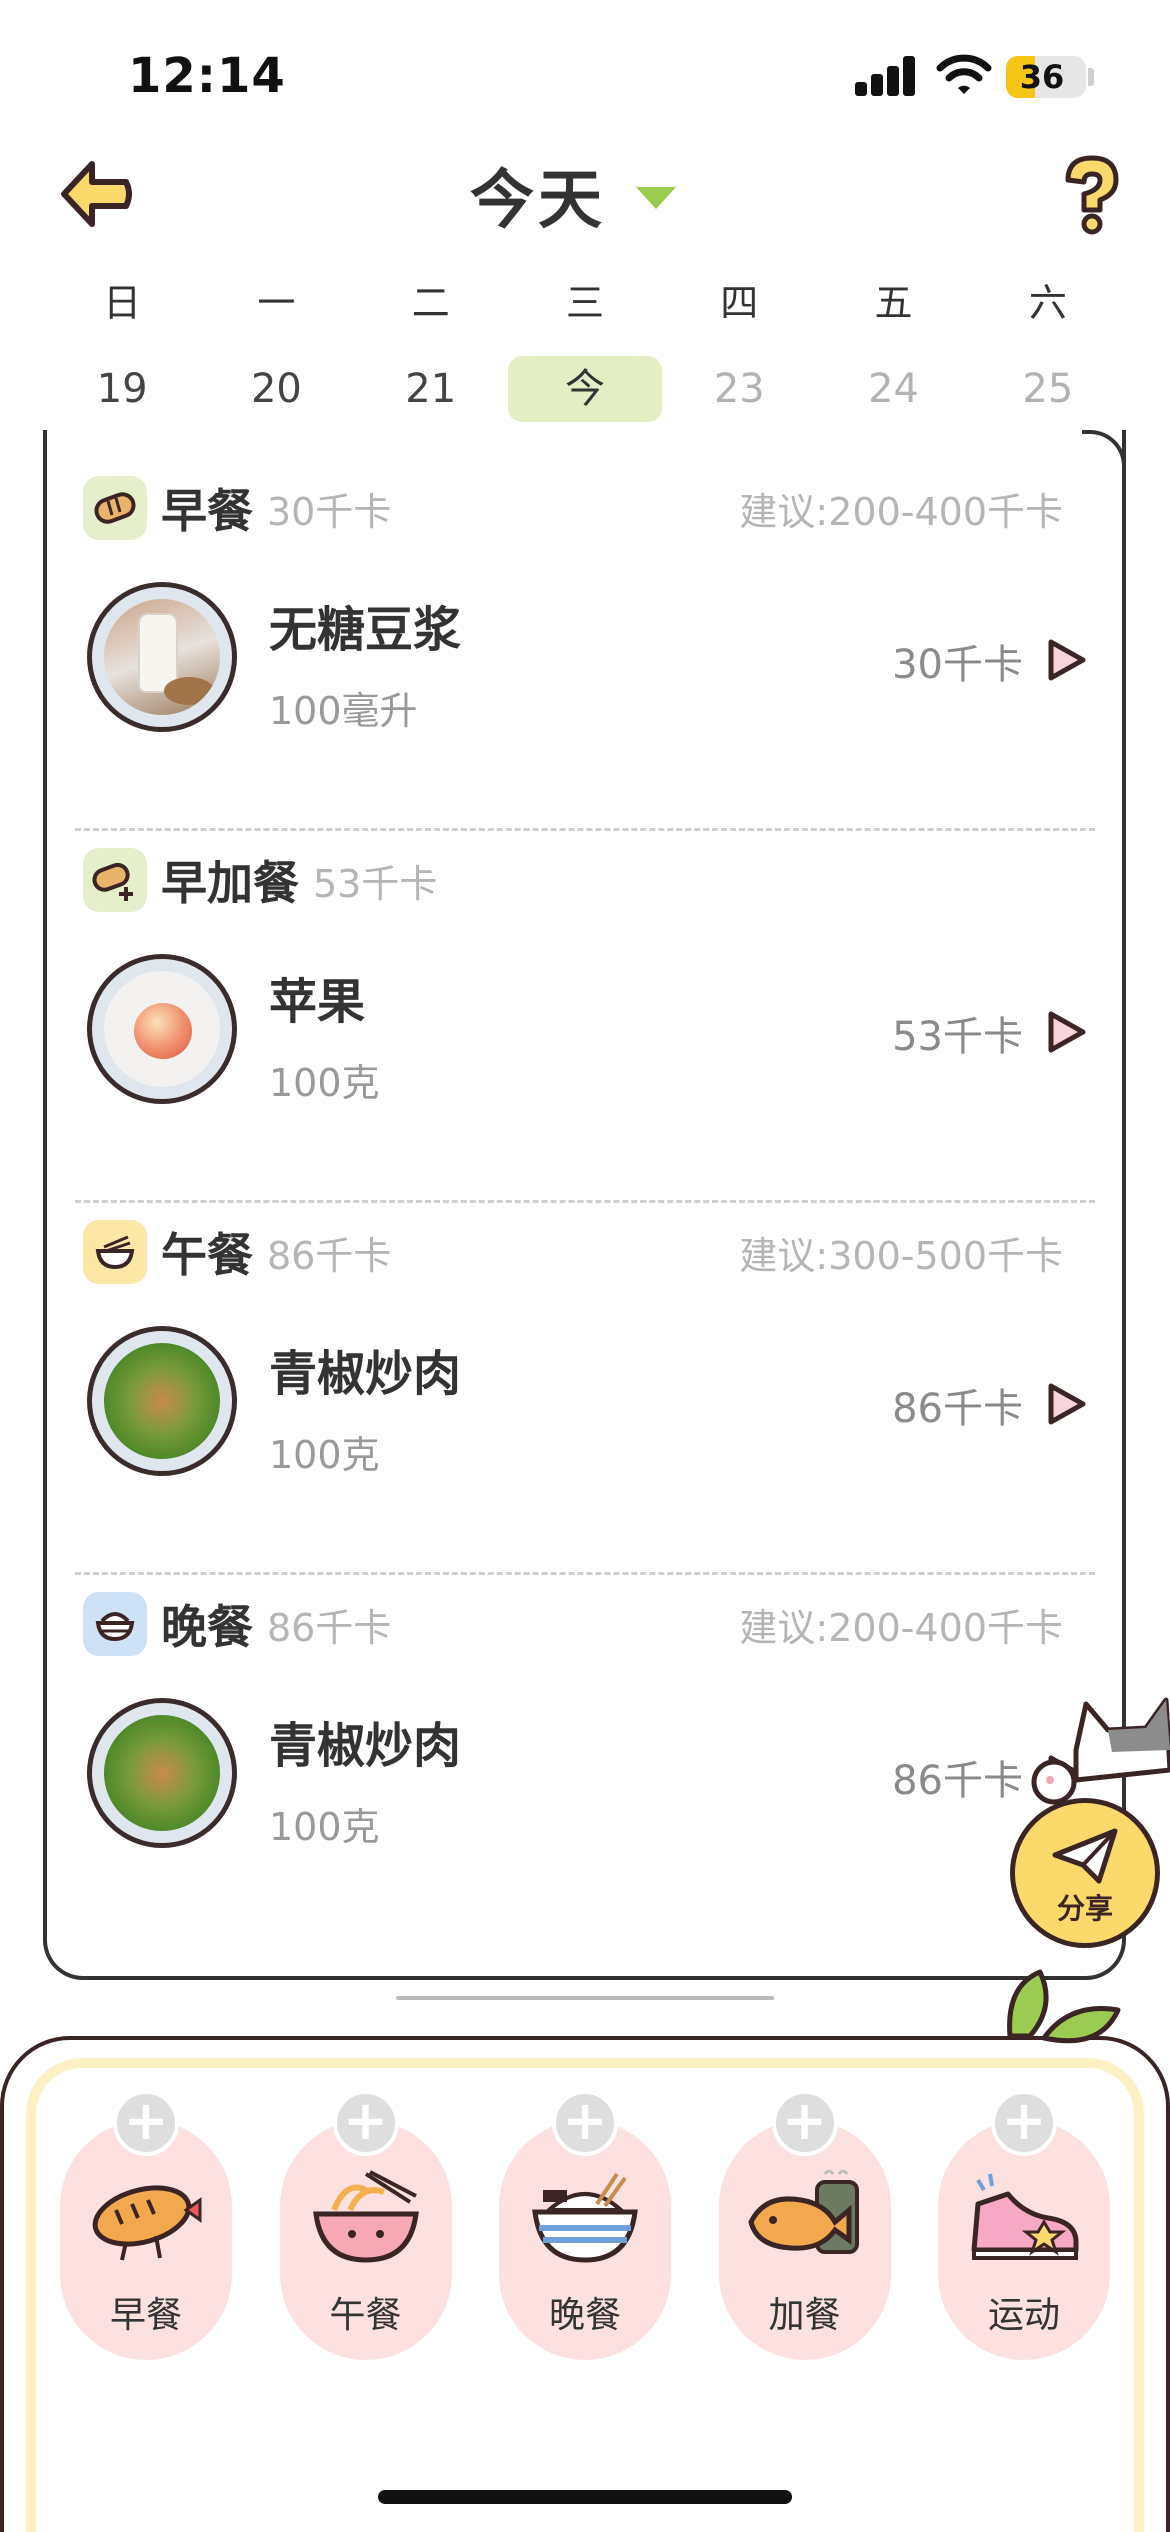 This screenshot has width=1170, height=2532. Describe the element at coordinates (207, 1627) in the screenshot. I see `meal-name: 晚餐` at that location.